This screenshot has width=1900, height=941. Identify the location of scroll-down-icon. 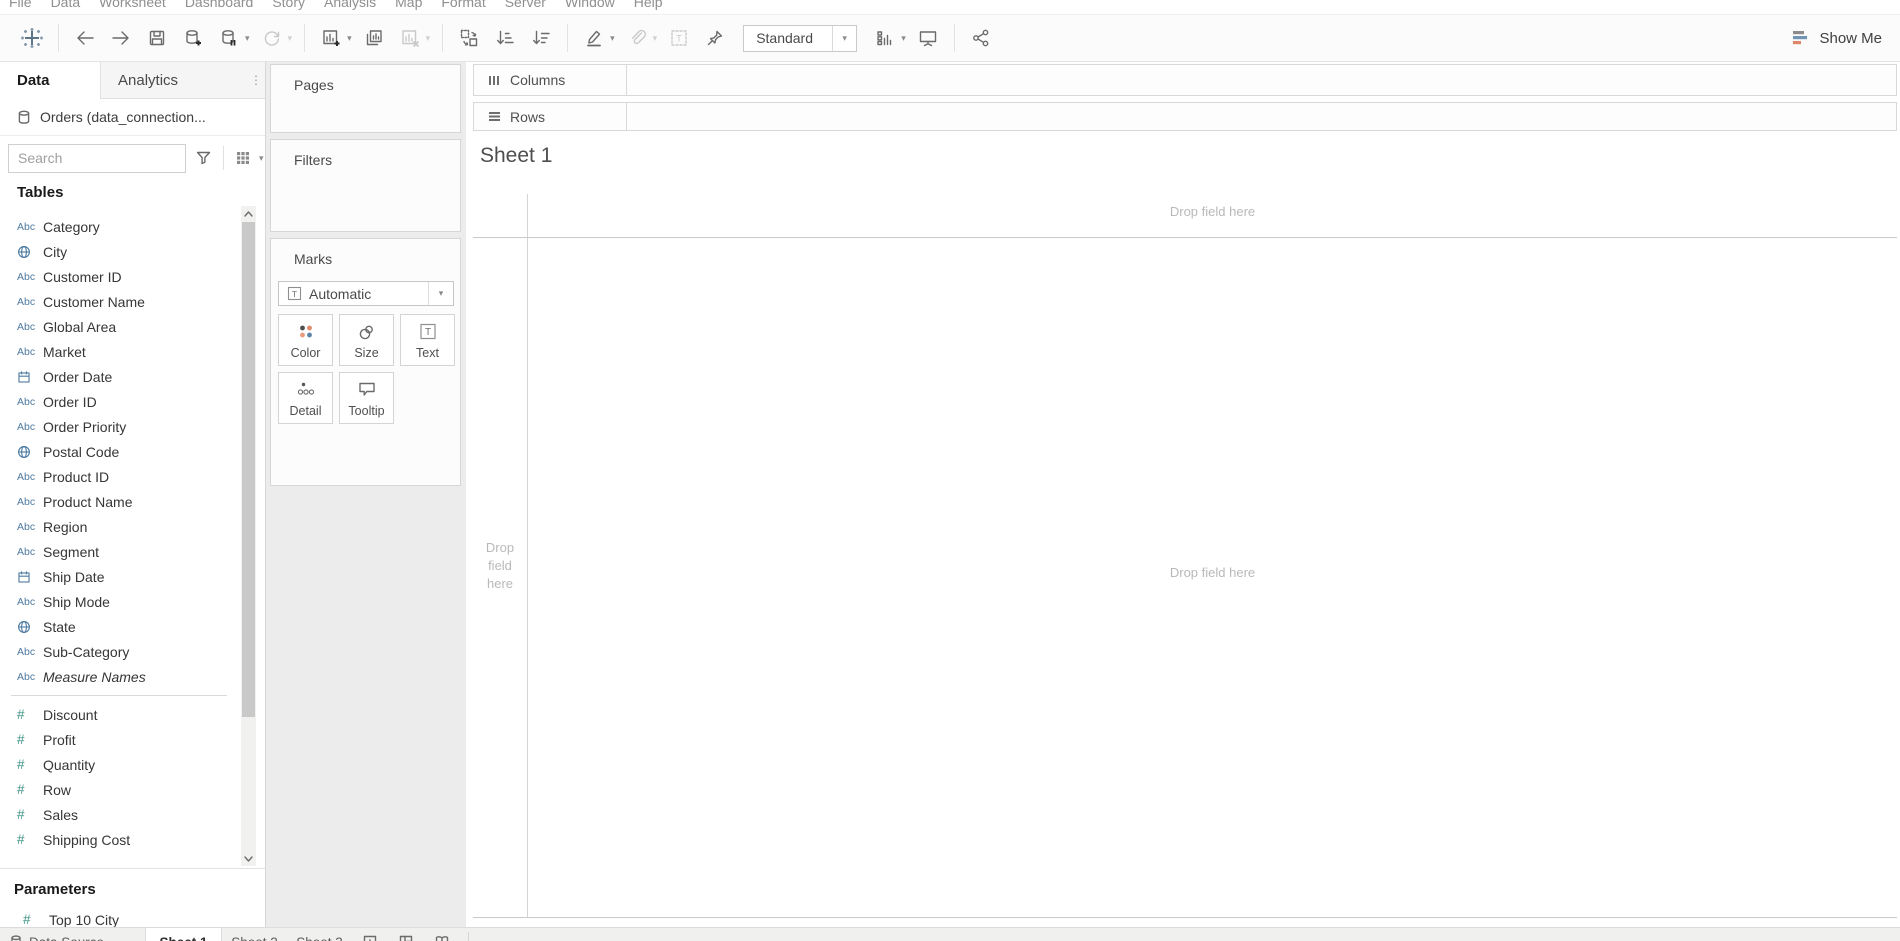
(248, 858).